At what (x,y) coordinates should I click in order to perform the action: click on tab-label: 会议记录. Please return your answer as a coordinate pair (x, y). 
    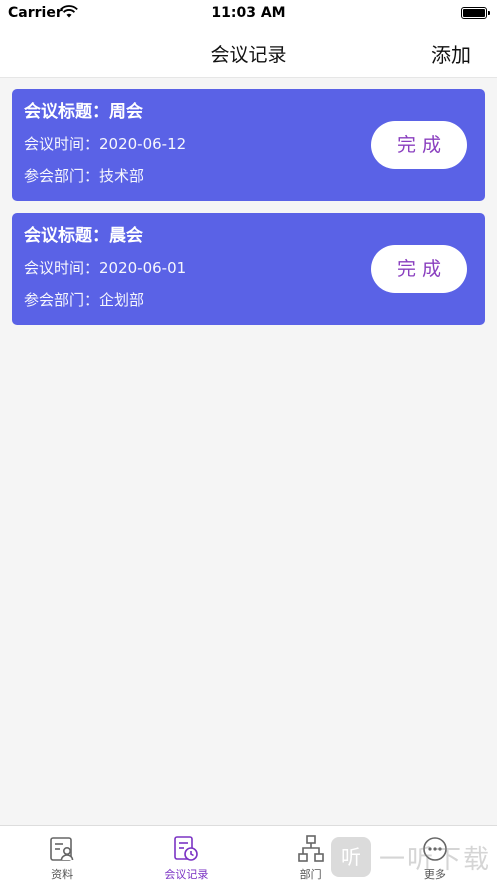
    Looking at the image, I should click on (186, 874).